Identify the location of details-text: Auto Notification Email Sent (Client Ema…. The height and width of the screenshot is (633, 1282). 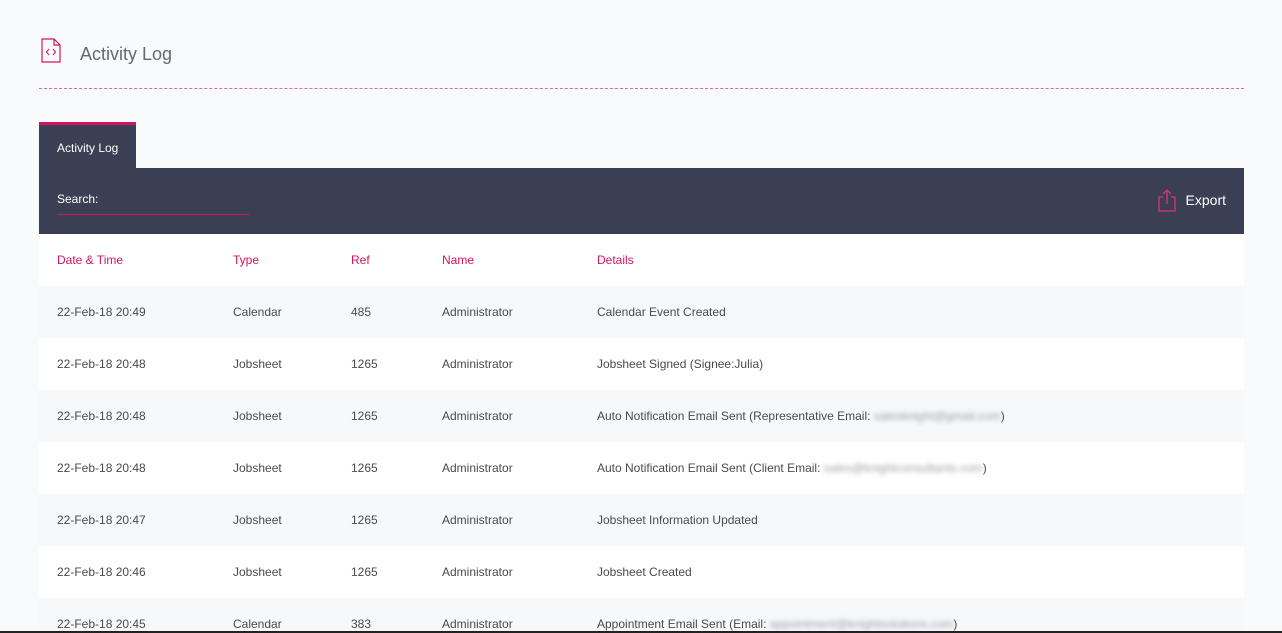
(710, 468).